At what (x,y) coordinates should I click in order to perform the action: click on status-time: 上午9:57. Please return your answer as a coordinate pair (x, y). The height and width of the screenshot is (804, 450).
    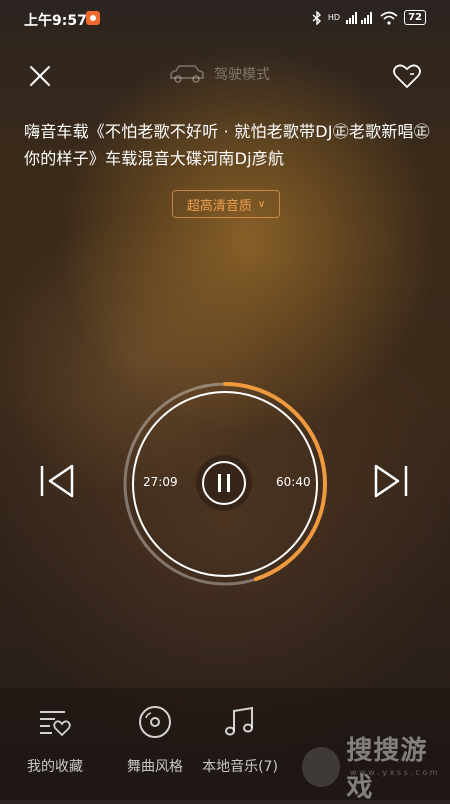
    Looking at the image, I should click on (55, 21).